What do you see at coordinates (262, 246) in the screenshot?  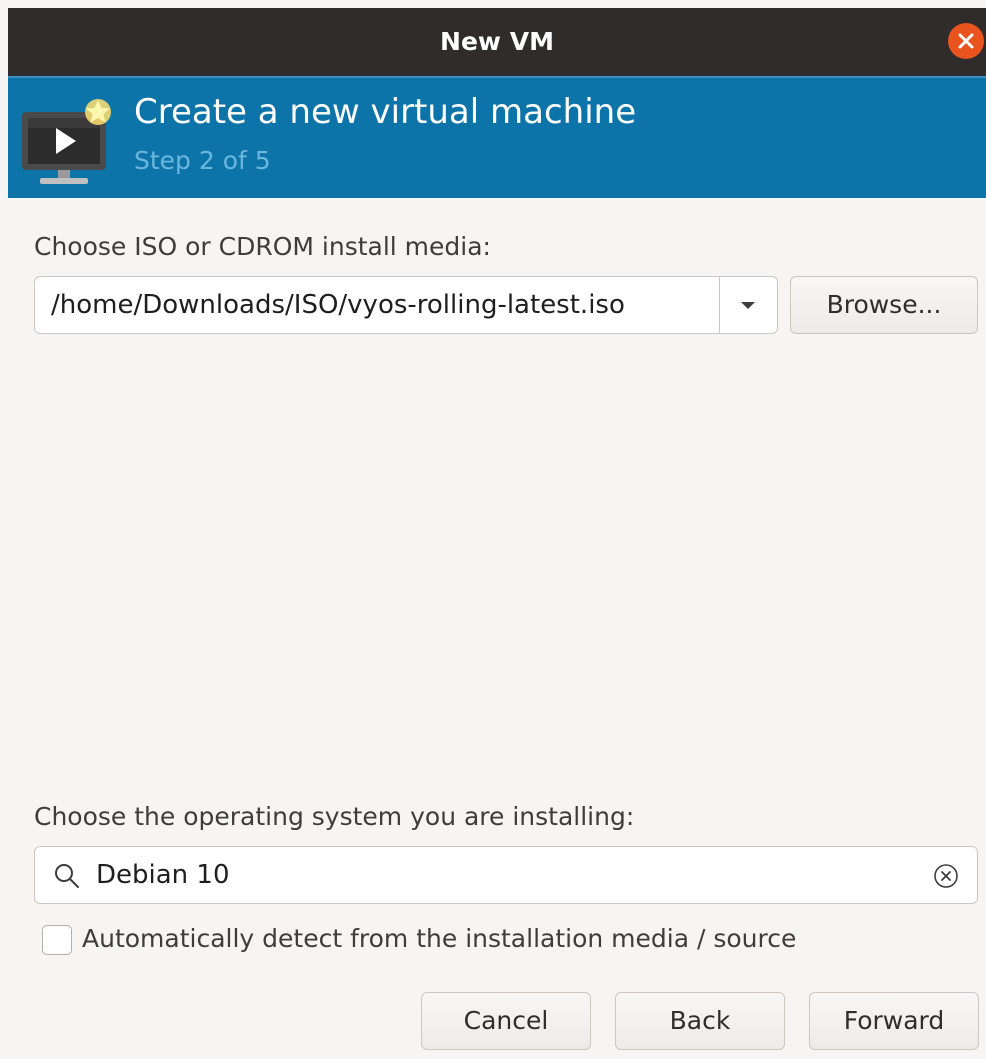 I see `install-media-label: Choose ISO or CDROM install media:` at bounding box center [262, 246].